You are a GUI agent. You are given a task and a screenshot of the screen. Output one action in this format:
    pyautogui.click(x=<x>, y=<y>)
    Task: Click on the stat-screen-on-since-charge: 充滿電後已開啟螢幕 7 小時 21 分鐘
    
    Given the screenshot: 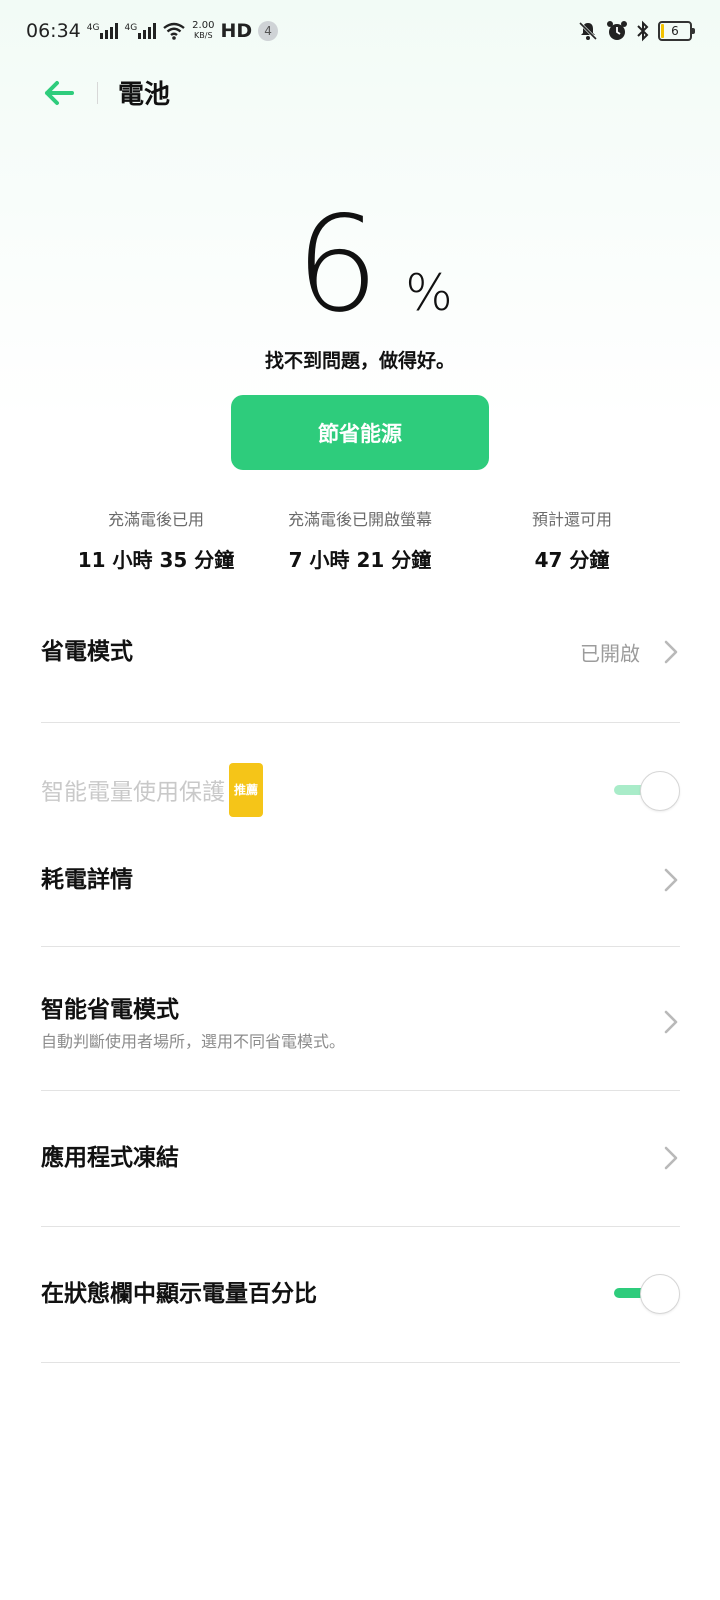 What is the action you would take?
    pyautogui.click(x=360, y=539)
    